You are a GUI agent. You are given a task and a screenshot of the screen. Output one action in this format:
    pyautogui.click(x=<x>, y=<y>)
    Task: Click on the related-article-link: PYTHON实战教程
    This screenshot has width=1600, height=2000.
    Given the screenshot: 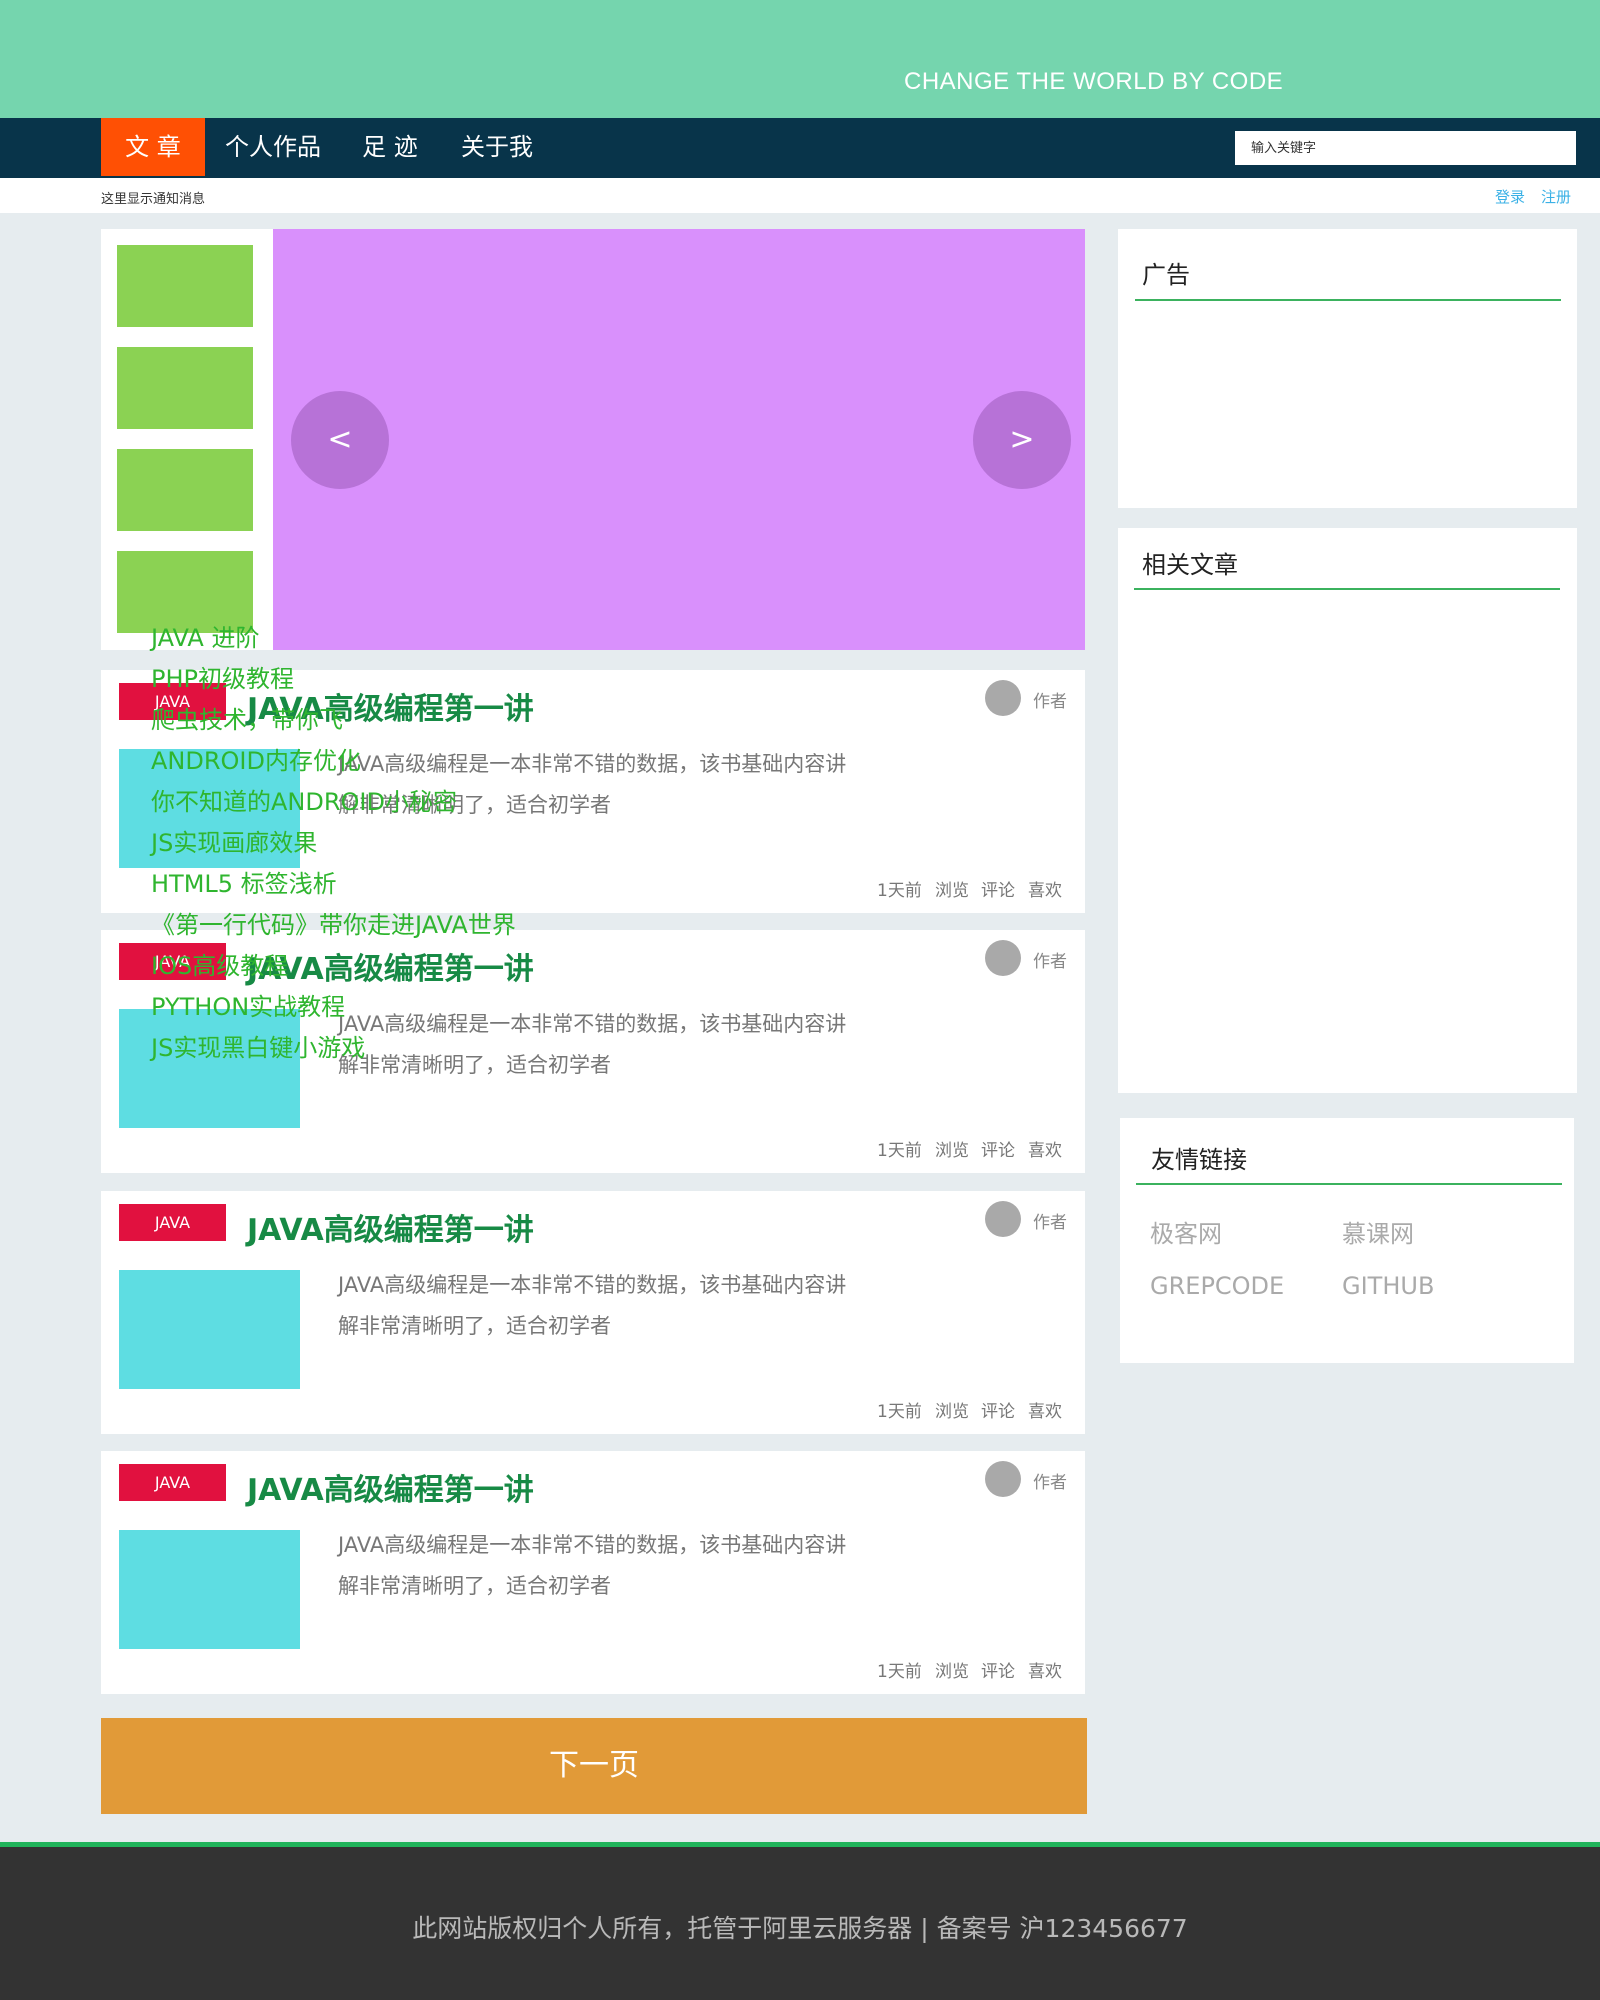 What is the action you would take?
    pyautogui.click(x=248, y=1004)
    